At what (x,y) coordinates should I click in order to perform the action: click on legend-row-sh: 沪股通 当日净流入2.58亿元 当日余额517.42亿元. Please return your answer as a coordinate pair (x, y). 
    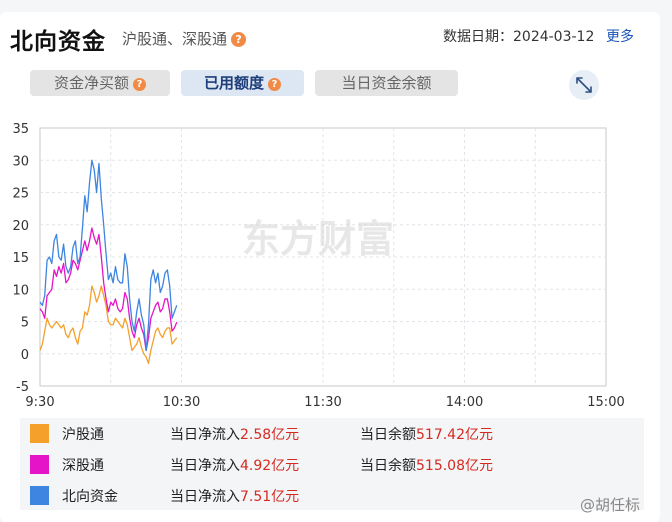
    Looking at the image, I should click on (332, 433).